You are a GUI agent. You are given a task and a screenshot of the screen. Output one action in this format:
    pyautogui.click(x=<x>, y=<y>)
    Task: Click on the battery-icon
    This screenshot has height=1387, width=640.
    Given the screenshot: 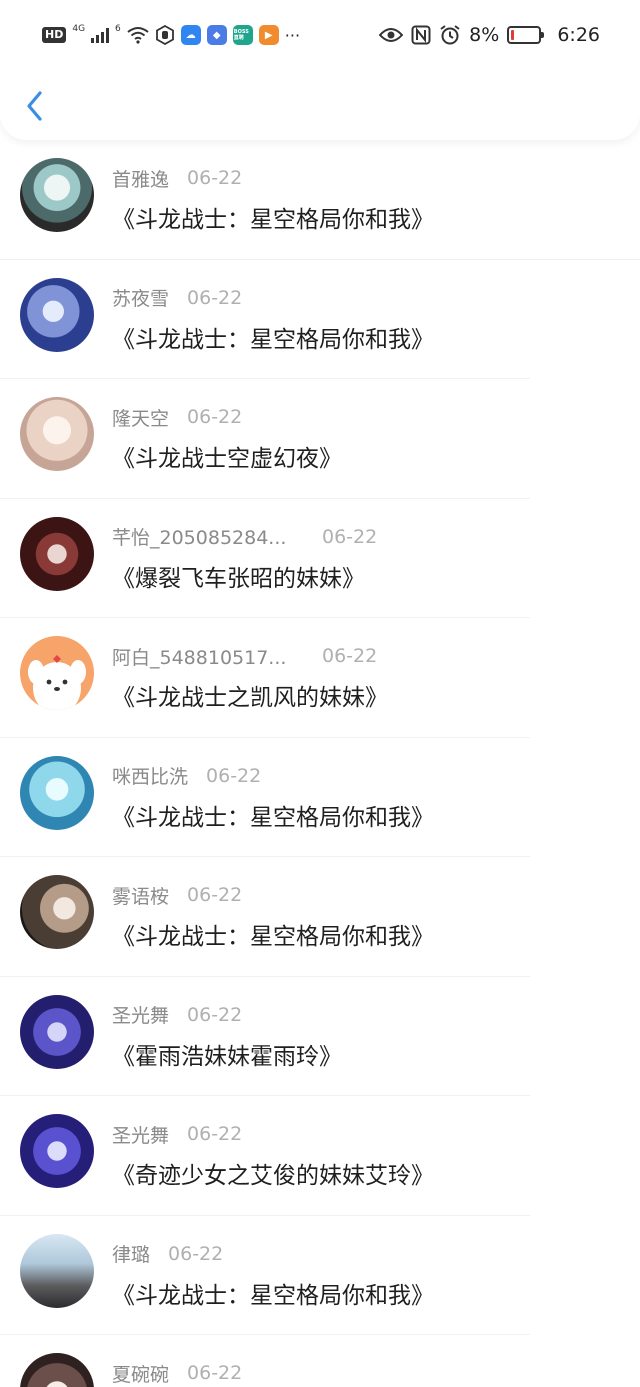 What is the action you would take?
    pyautogui.click(x=526, y=35)
    